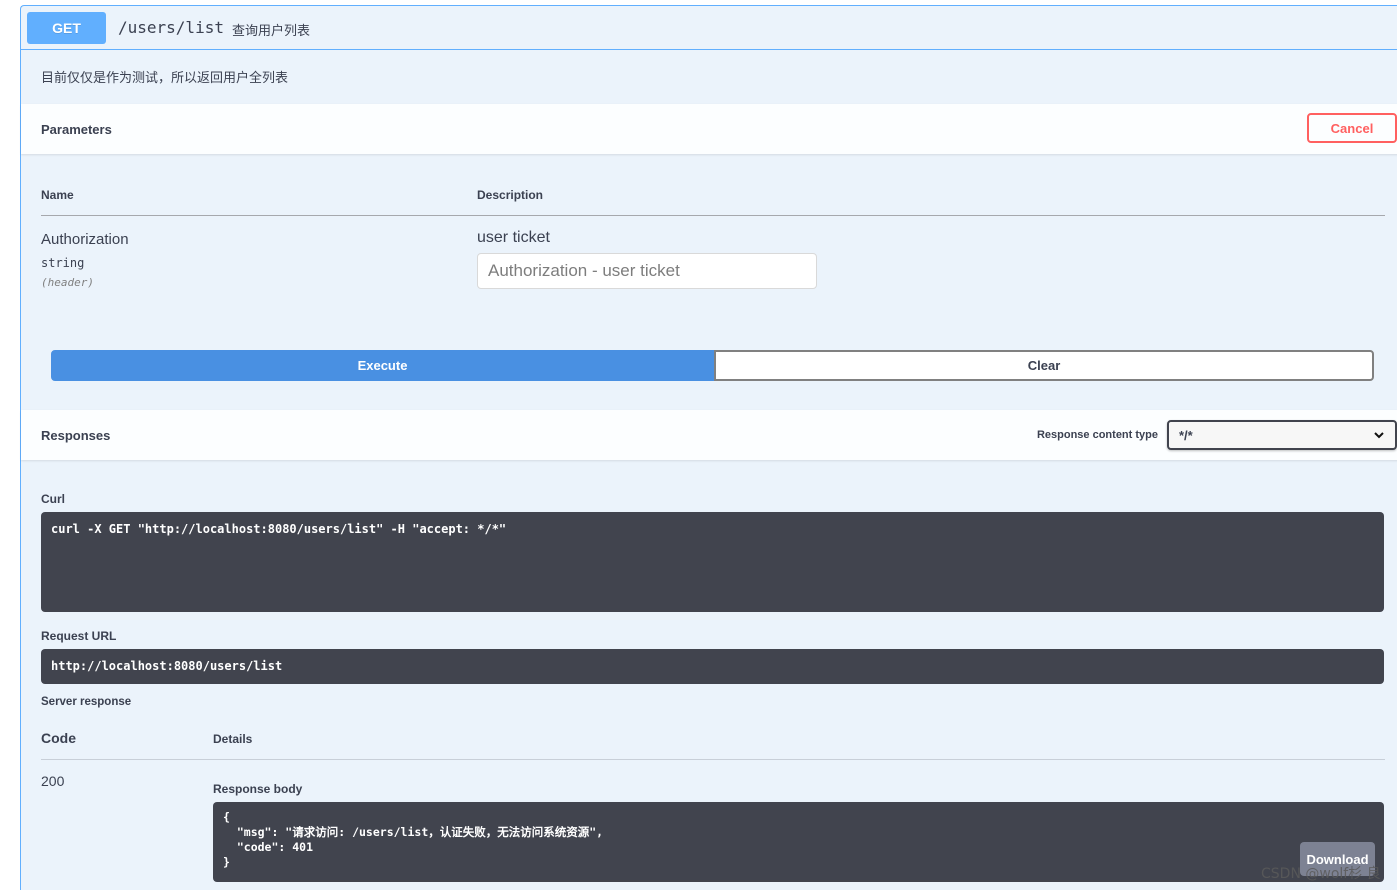  I want to click on parameter-description: user ticket, so click(513, 237).